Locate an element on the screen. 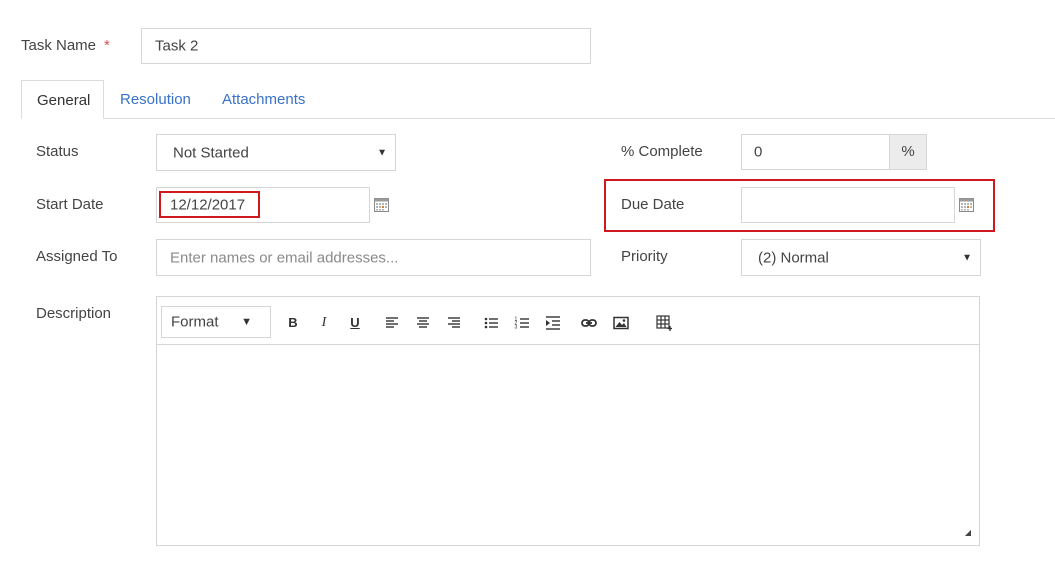 This screenshot has height=569, width=1055. editor-toolbar is located at coordinates (568, 321).